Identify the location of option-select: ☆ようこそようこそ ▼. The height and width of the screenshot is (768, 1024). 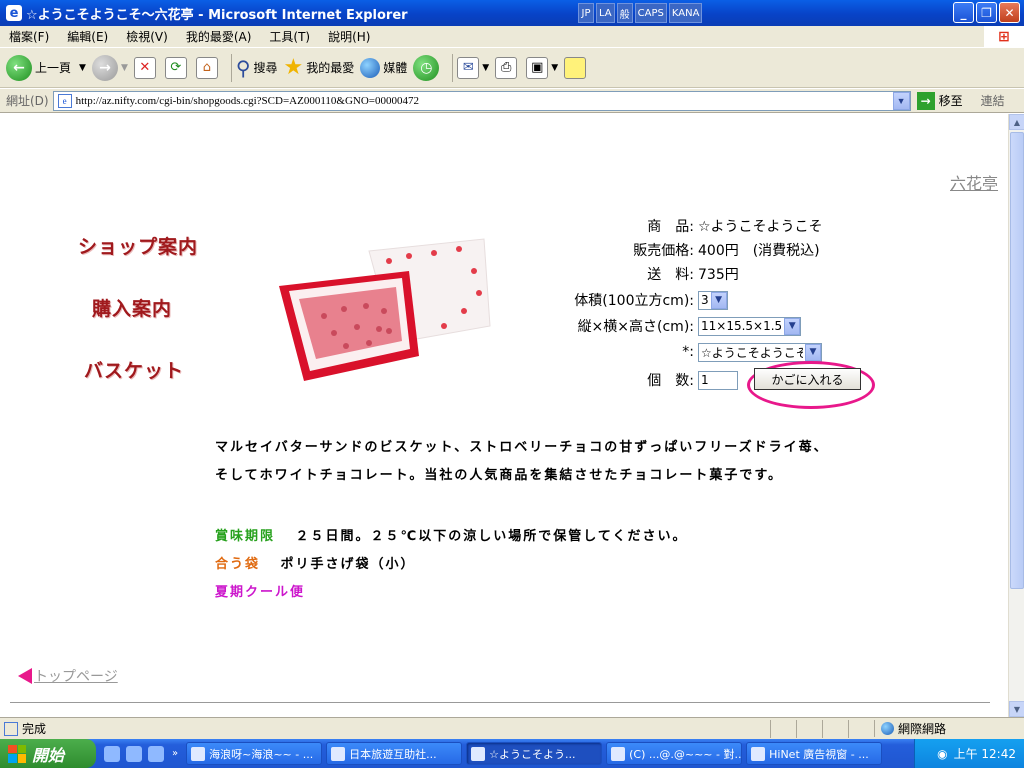
(760, 352).